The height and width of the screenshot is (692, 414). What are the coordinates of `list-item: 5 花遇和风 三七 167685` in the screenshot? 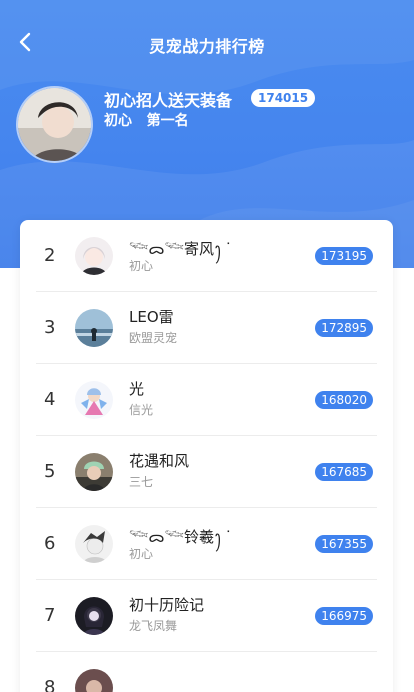 It's located at (206, 472).